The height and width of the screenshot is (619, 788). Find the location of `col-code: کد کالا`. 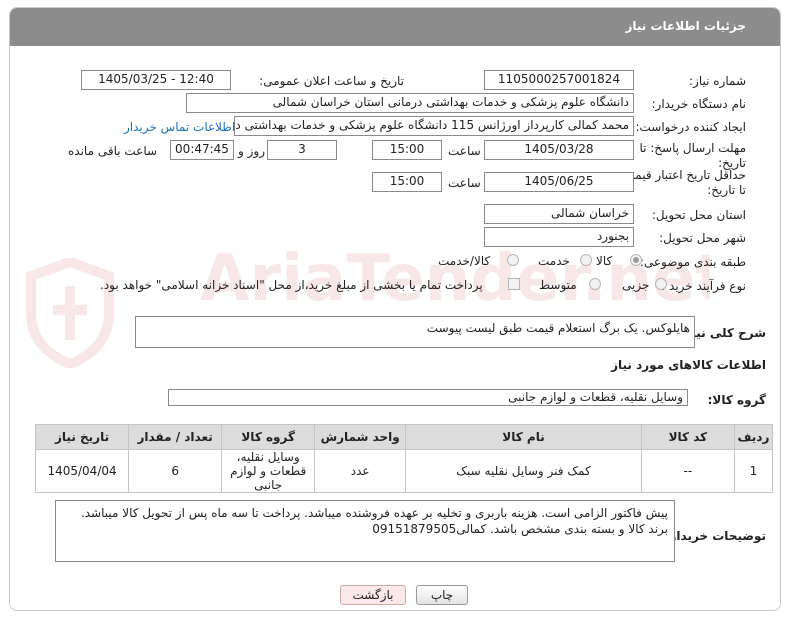

col-code: کد کالا is located at coordinates (687, 437).